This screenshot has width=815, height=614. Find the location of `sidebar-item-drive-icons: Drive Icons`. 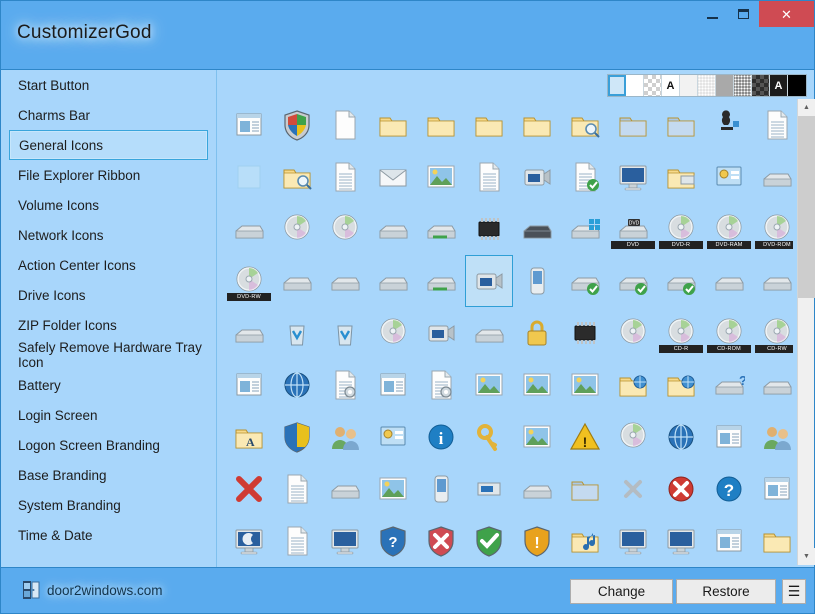

sidebar-item-drive-icons: Drive Icons is located at coordinates (108, 295).